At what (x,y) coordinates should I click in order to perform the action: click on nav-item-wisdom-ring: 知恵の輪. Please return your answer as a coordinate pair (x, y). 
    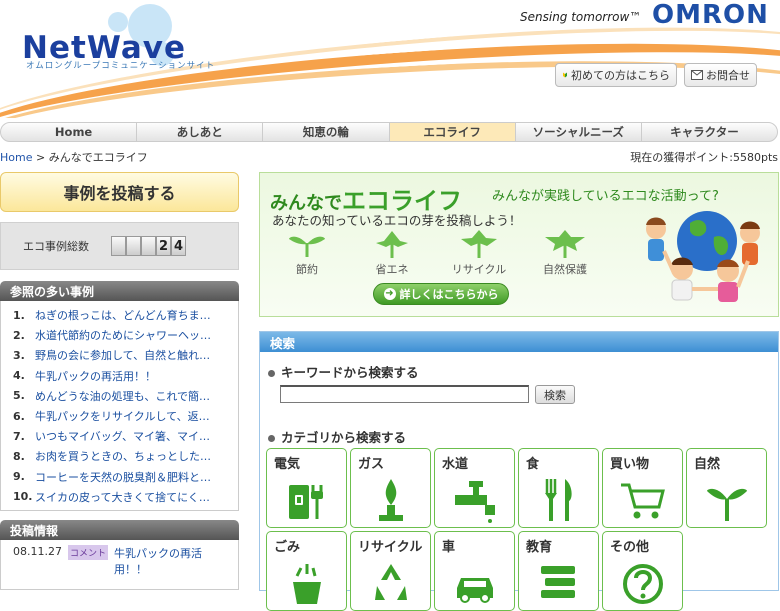
    Looking at the image, I should click on (325, 132).